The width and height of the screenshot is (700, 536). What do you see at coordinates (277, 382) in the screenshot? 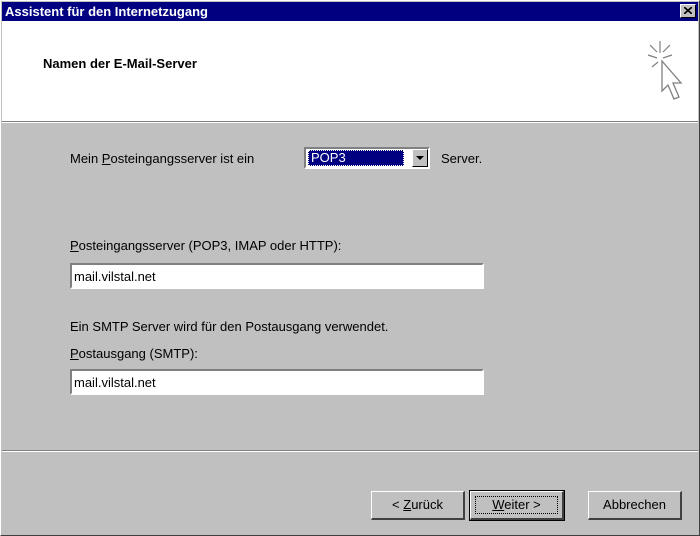
I see `outgoing-server-field` at bounding box center [277, 382].